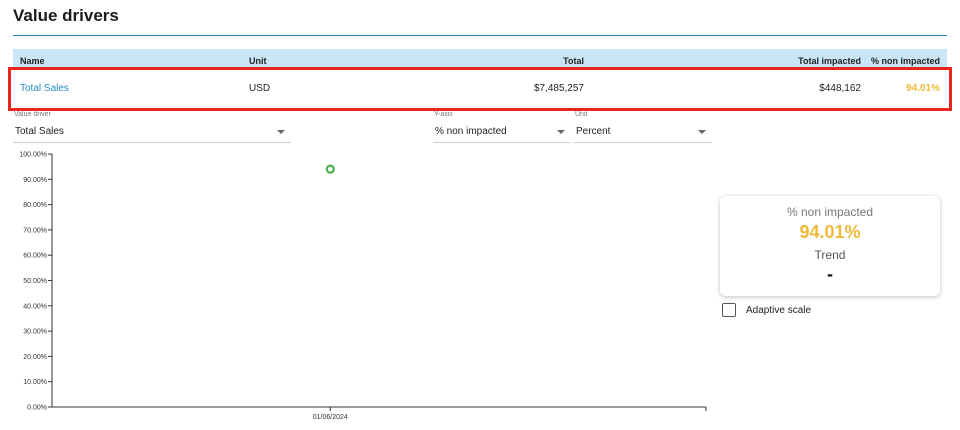 The height and width of the screenshot is (430, 960). I want to click on y-tick-label: 70.00%, so click(35, 230).